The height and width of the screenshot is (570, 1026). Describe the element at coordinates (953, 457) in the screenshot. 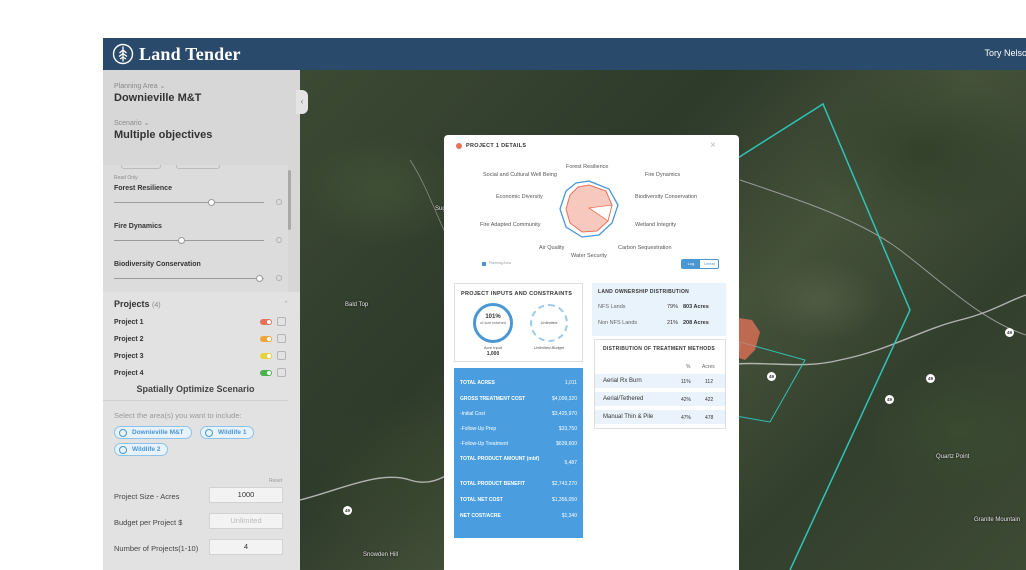

I see `map-label-quartz-point: Quartz Point` at that location.